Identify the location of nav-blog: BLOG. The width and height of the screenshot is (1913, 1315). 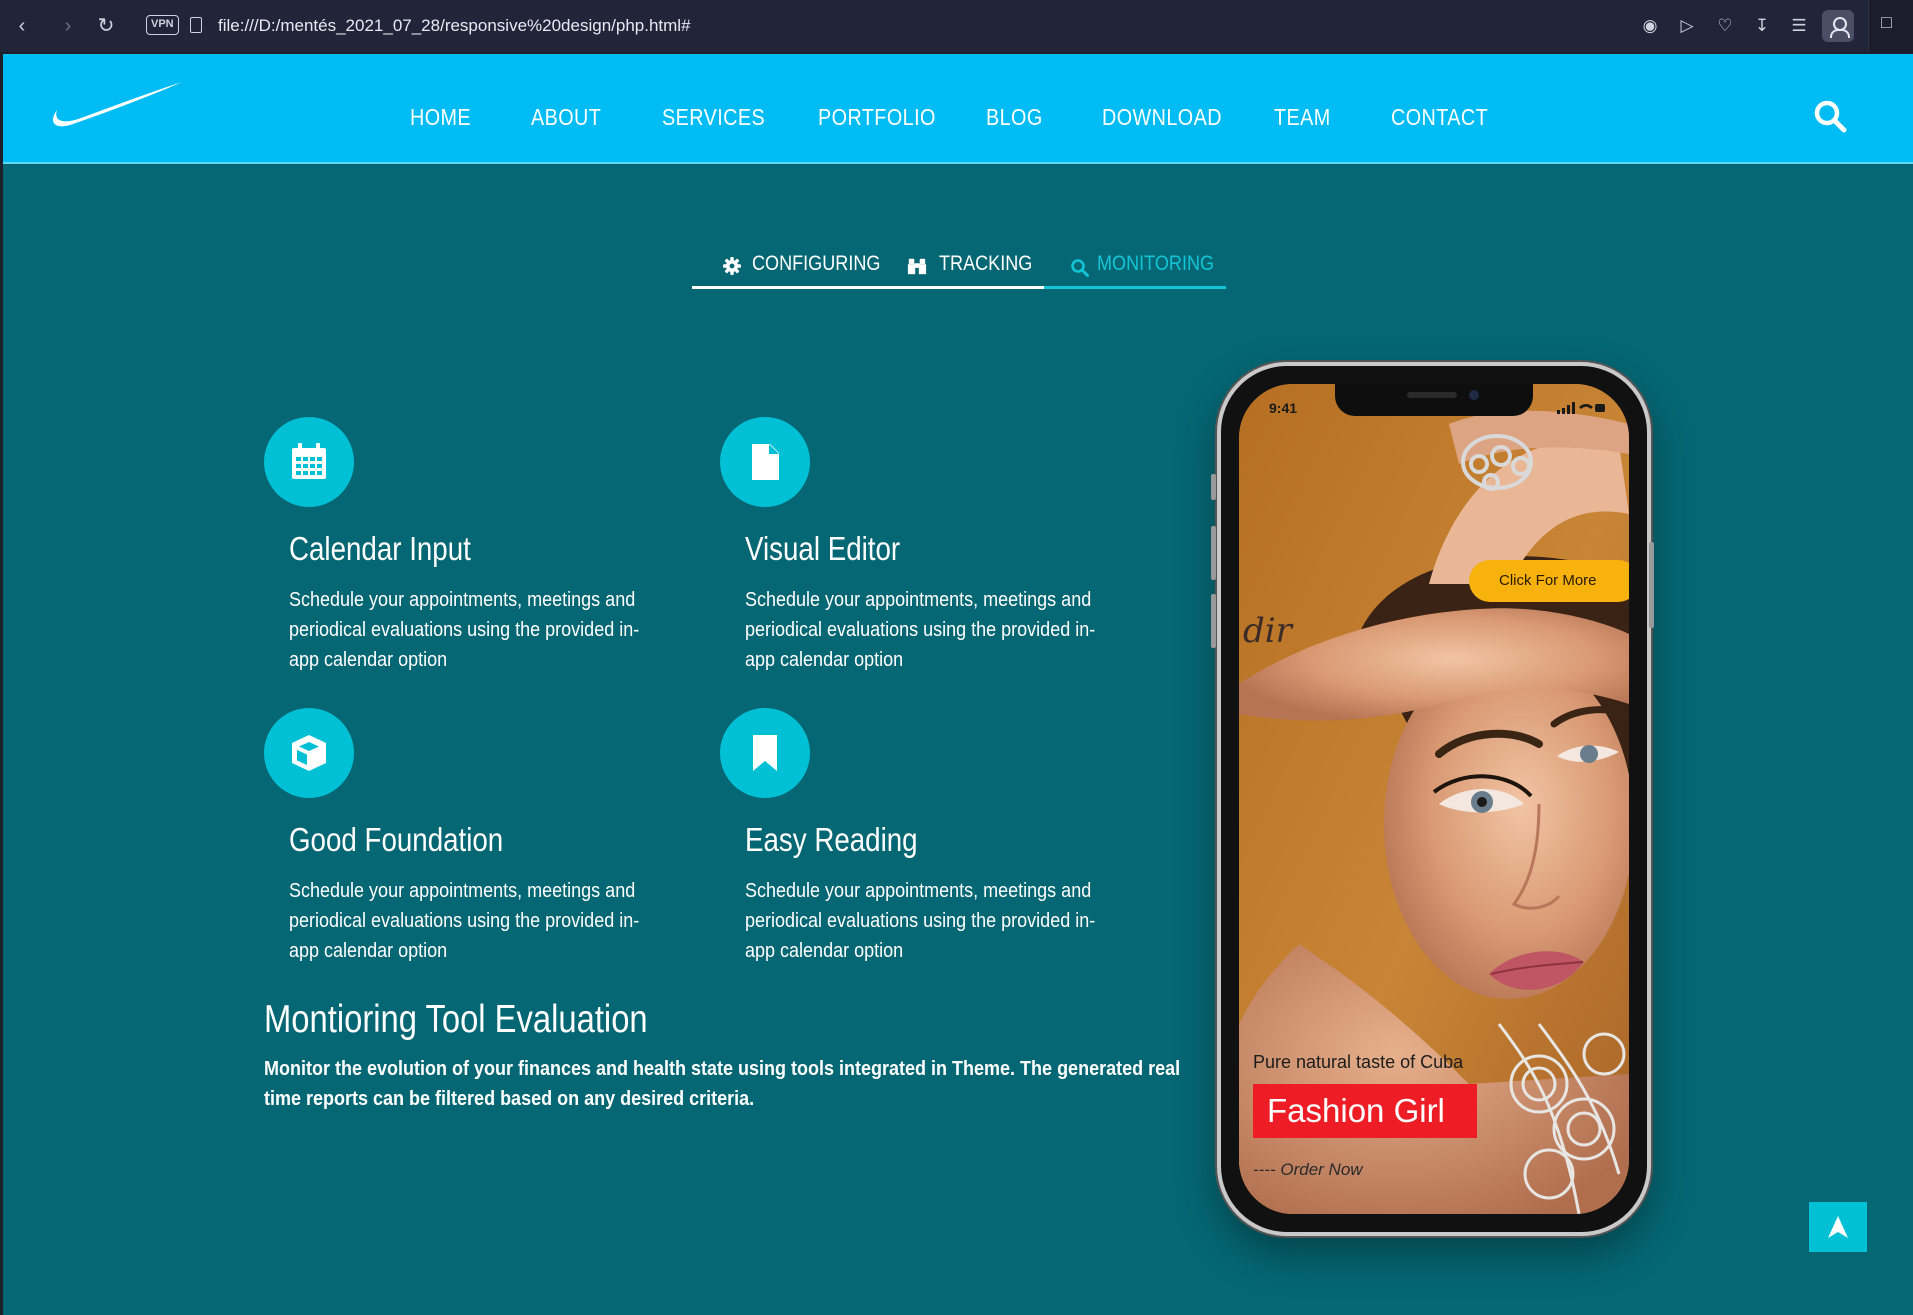
(1014, 117).